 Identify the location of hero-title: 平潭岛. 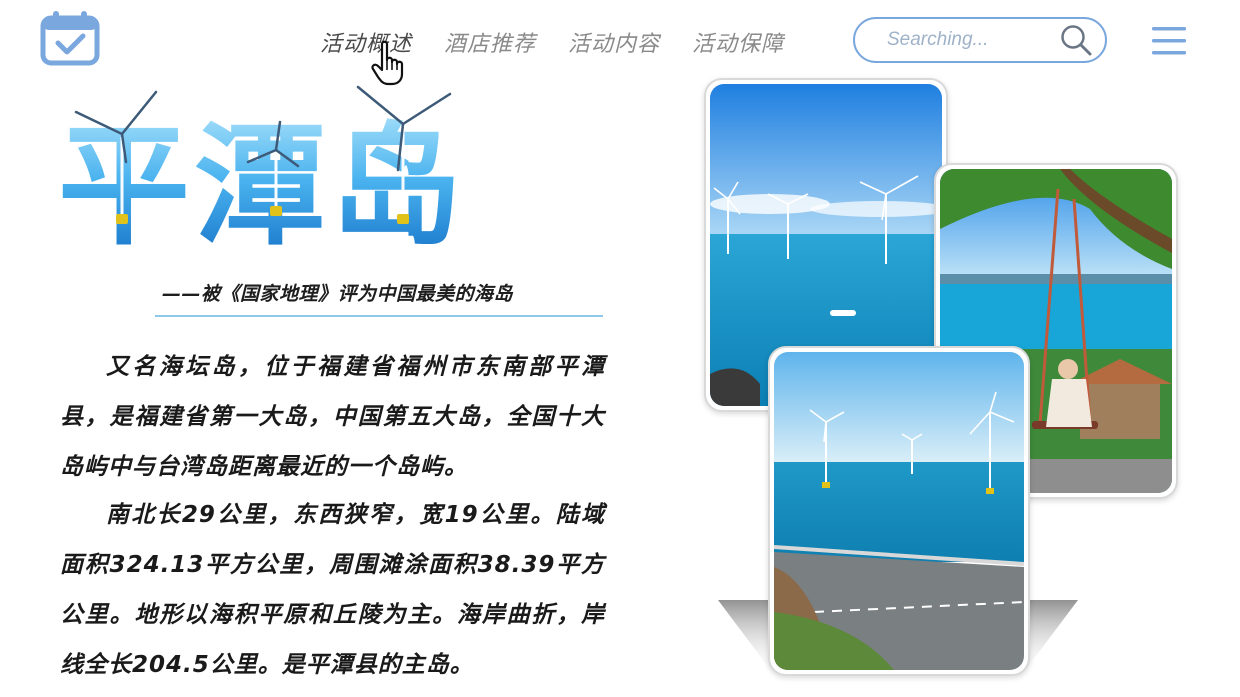
(268, 167).